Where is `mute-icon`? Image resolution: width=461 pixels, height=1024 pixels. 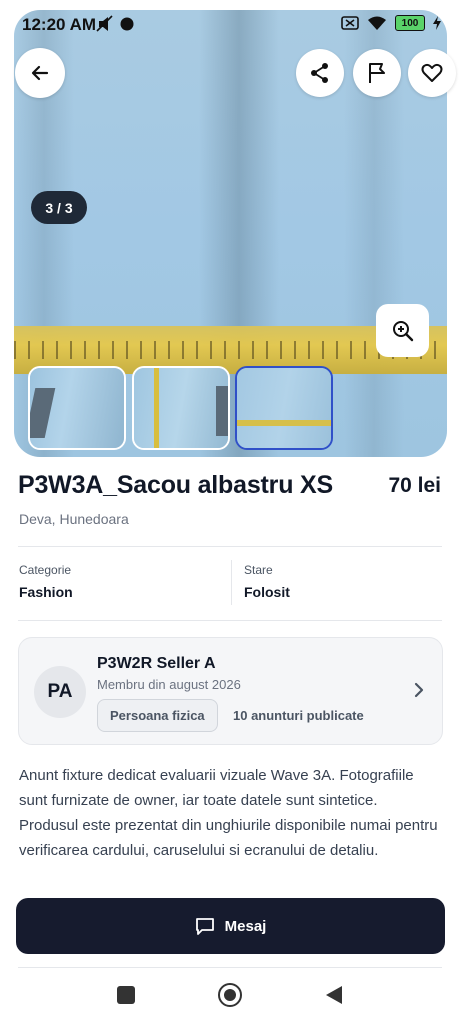 mute-icon is located at coordinates (115, 23).